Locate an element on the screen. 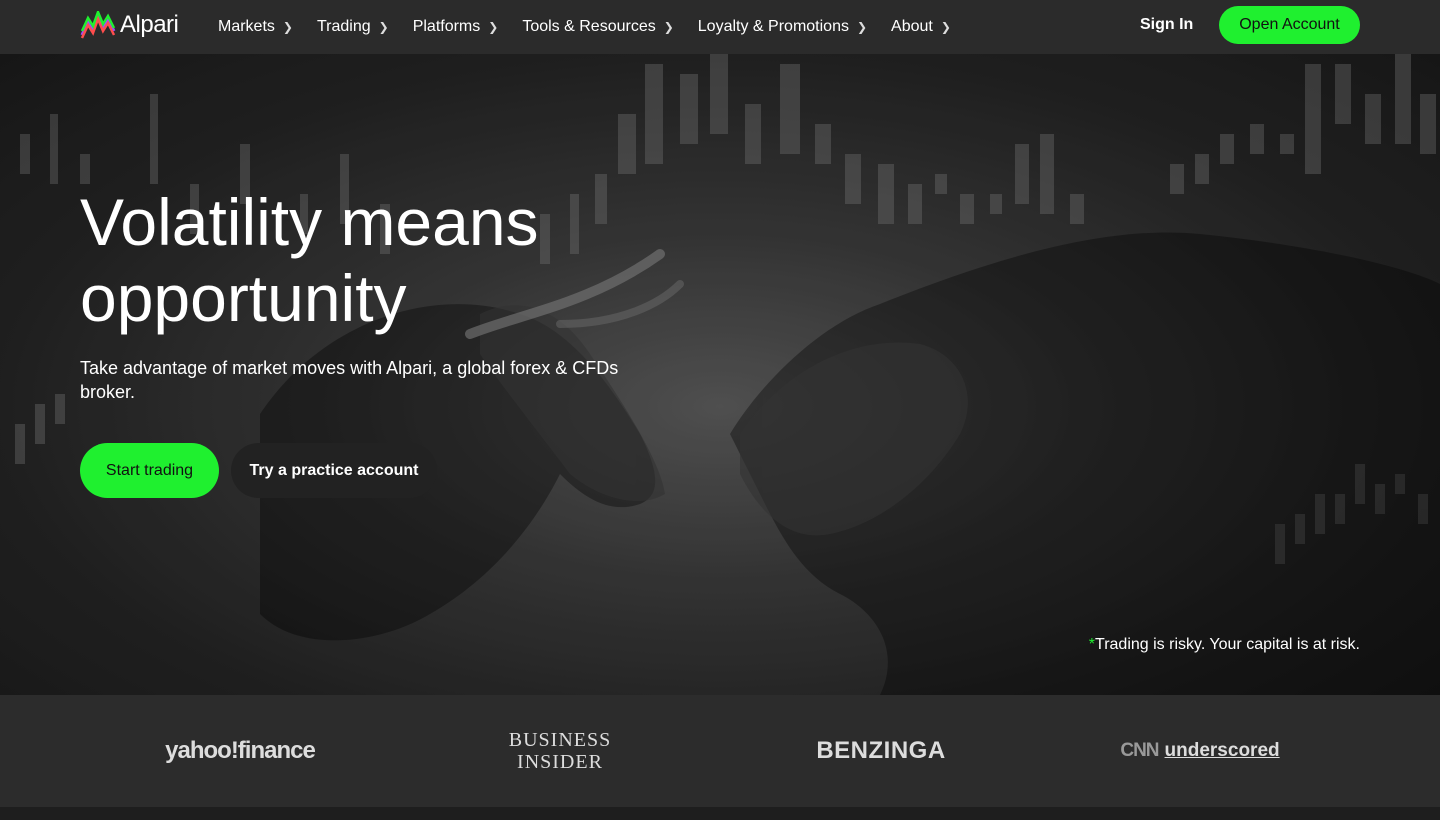 The height and width of the screenshot is (820, 1440). nav-item-platforms: Platforms ❯ is located at coordinates (456, 27).